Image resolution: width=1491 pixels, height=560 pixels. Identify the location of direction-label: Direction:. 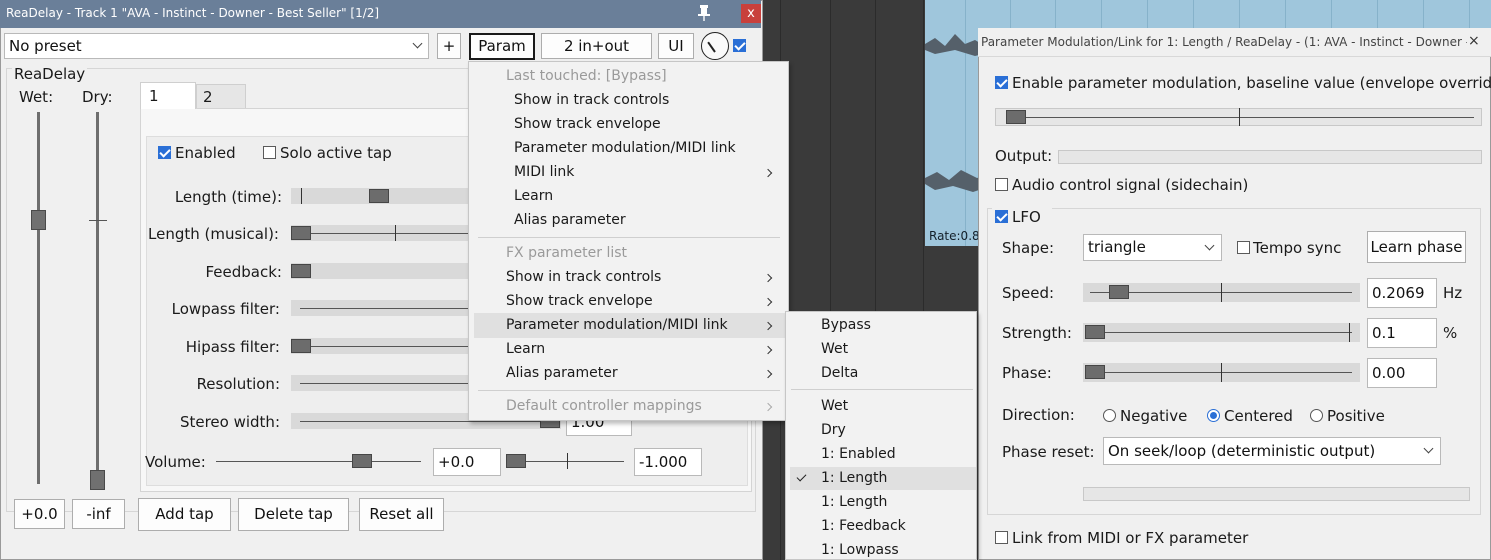
(1038, 415).